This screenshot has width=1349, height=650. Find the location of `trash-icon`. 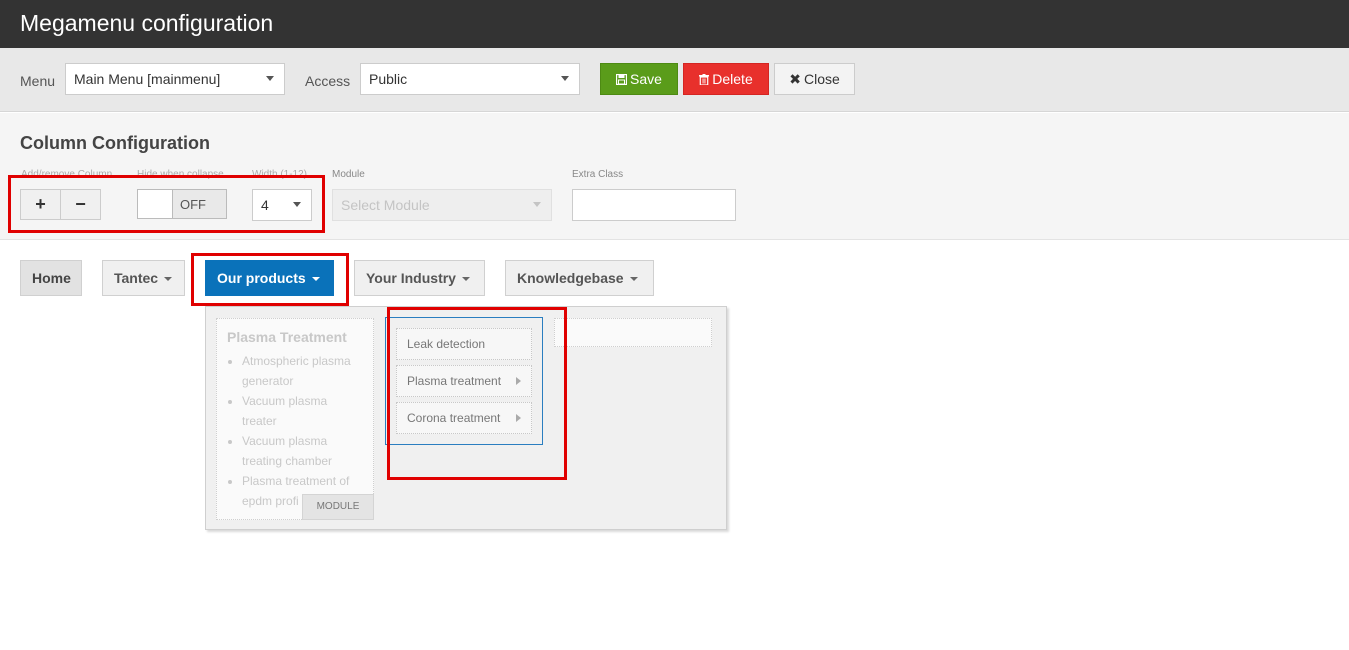

trash-icon is located at coordinates (704, 79).